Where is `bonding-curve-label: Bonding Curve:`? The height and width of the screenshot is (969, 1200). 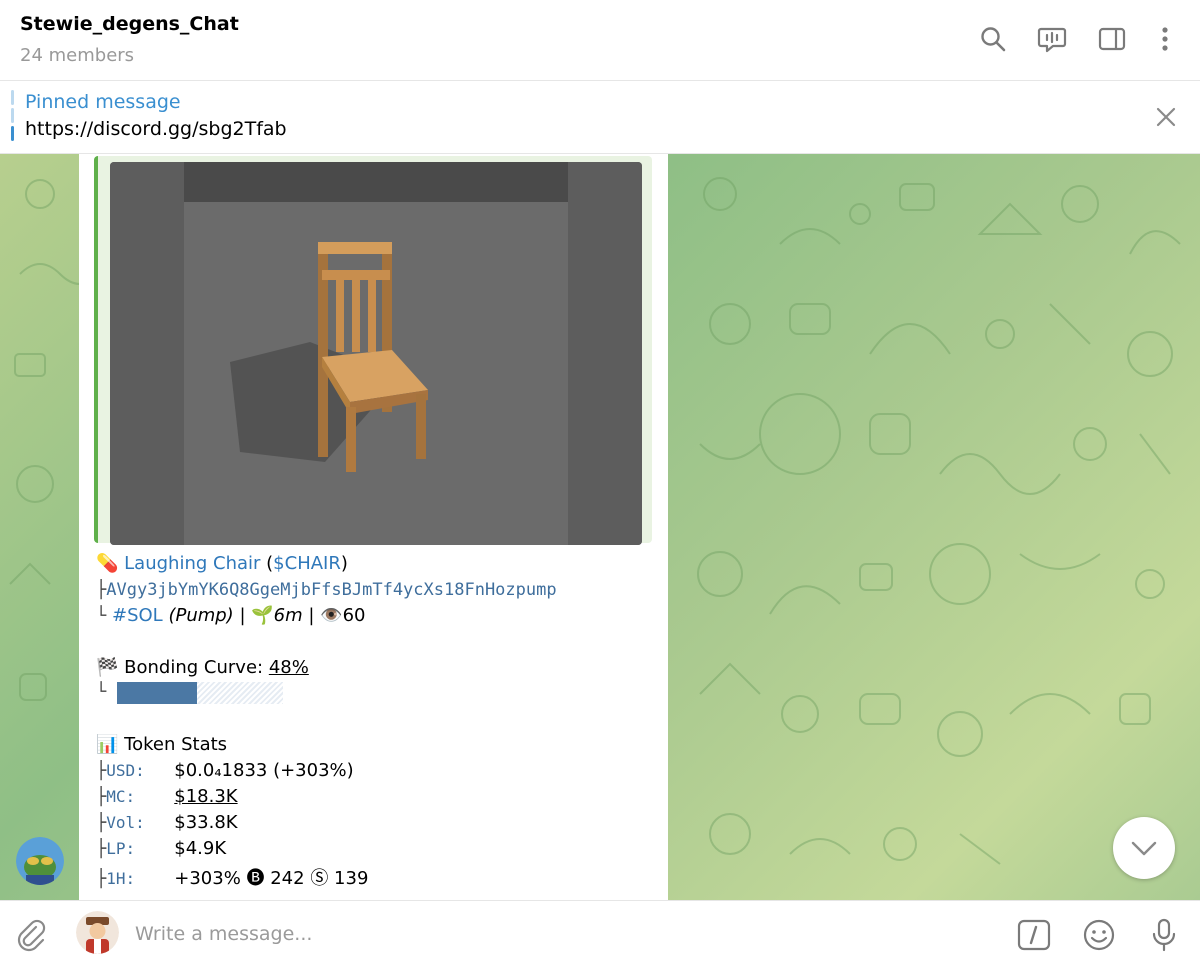
bonding-curve-label: Bonding Curve: is located at coordinates (196, 667).